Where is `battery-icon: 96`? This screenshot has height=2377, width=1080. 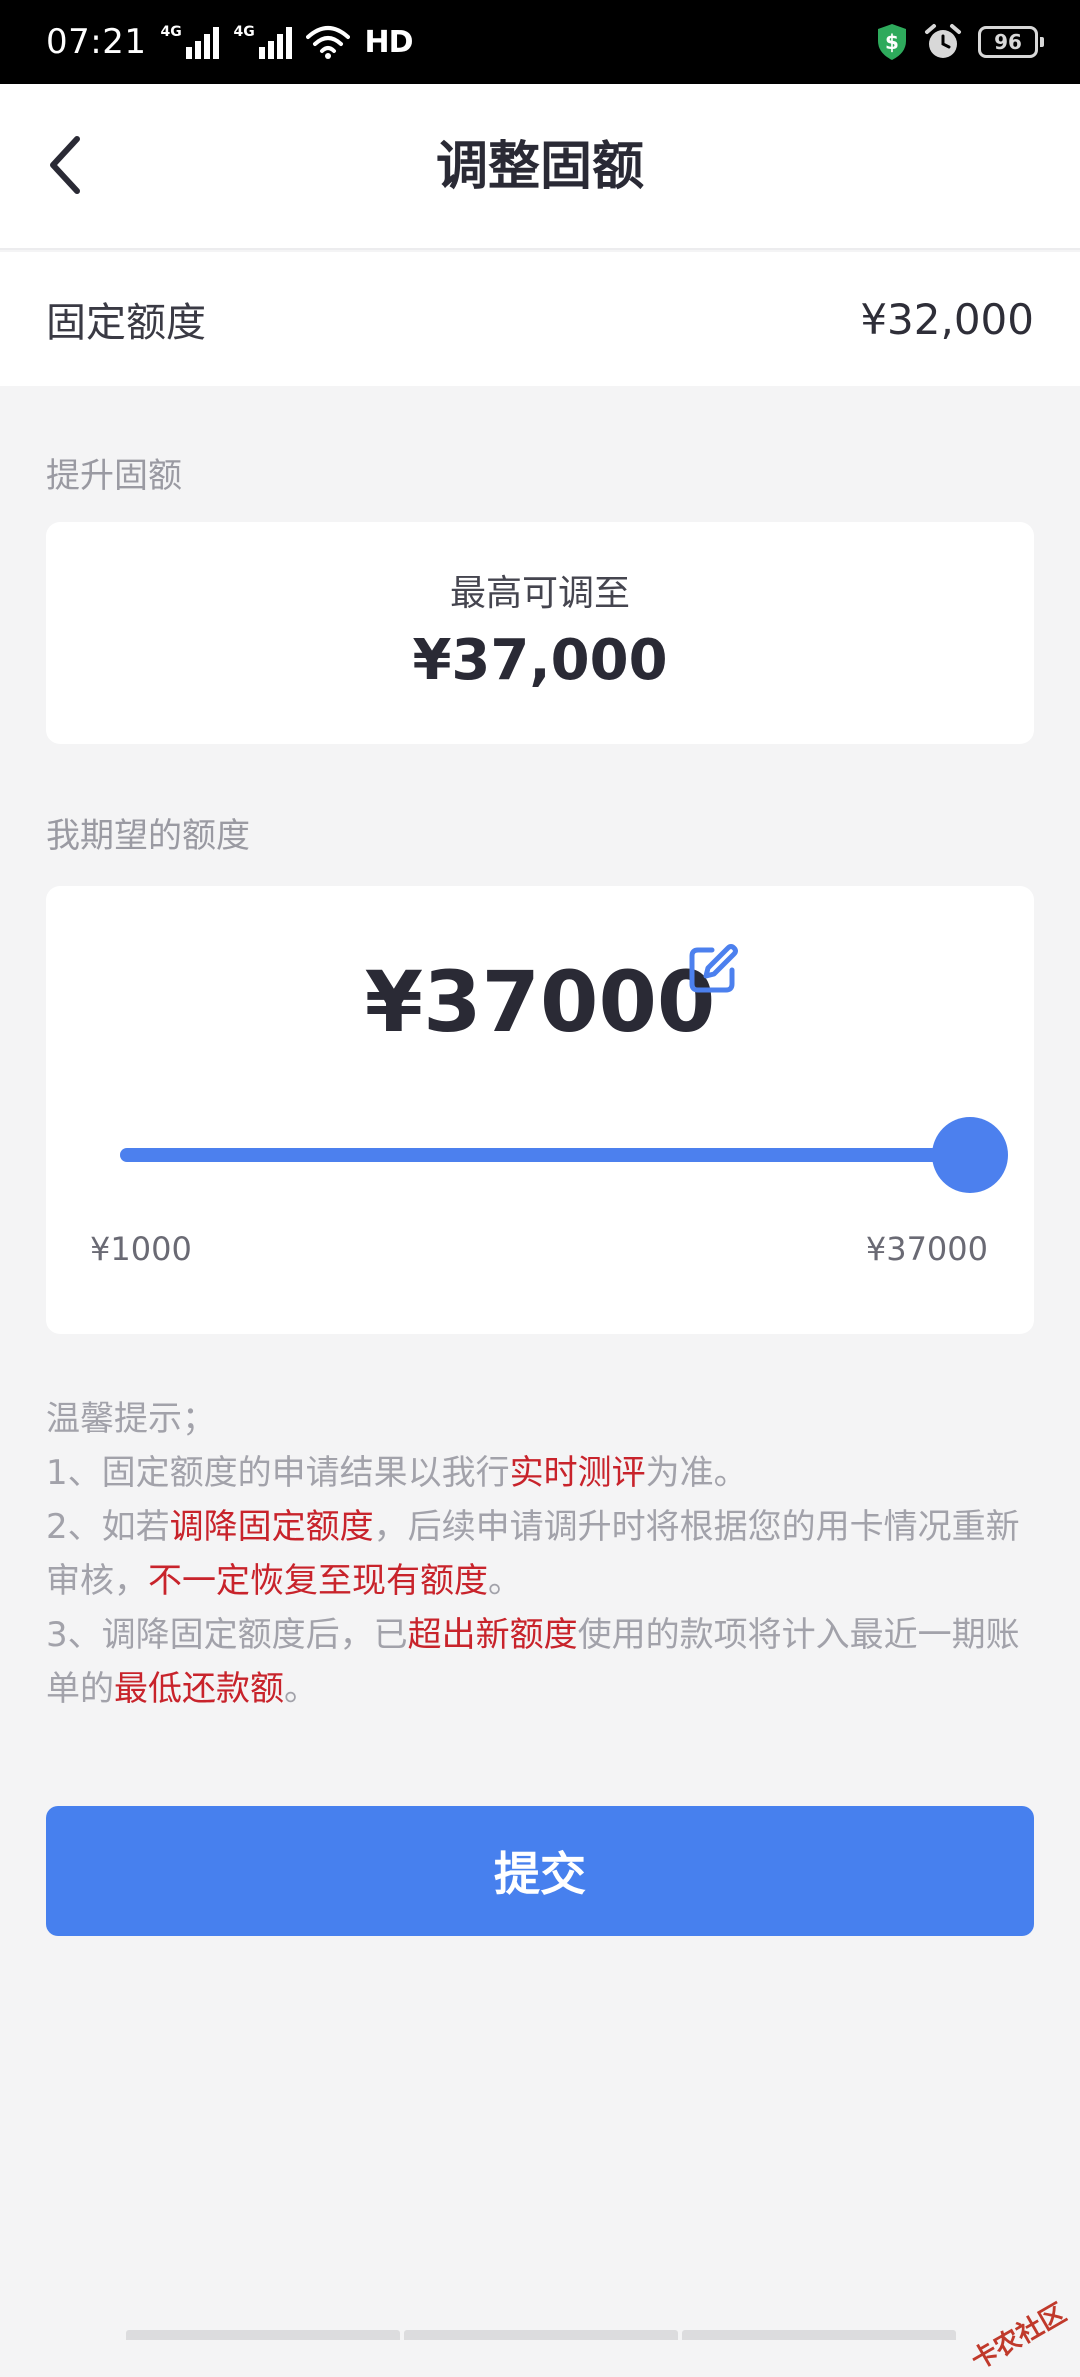 battery-icon: 96 is located at coordinates (1011, 42).